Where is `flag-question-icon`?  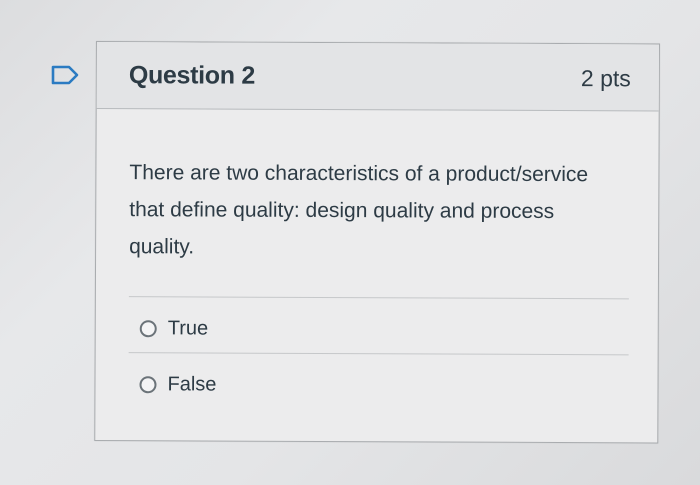
flag-question-icon is located at coordinates (65, 75).